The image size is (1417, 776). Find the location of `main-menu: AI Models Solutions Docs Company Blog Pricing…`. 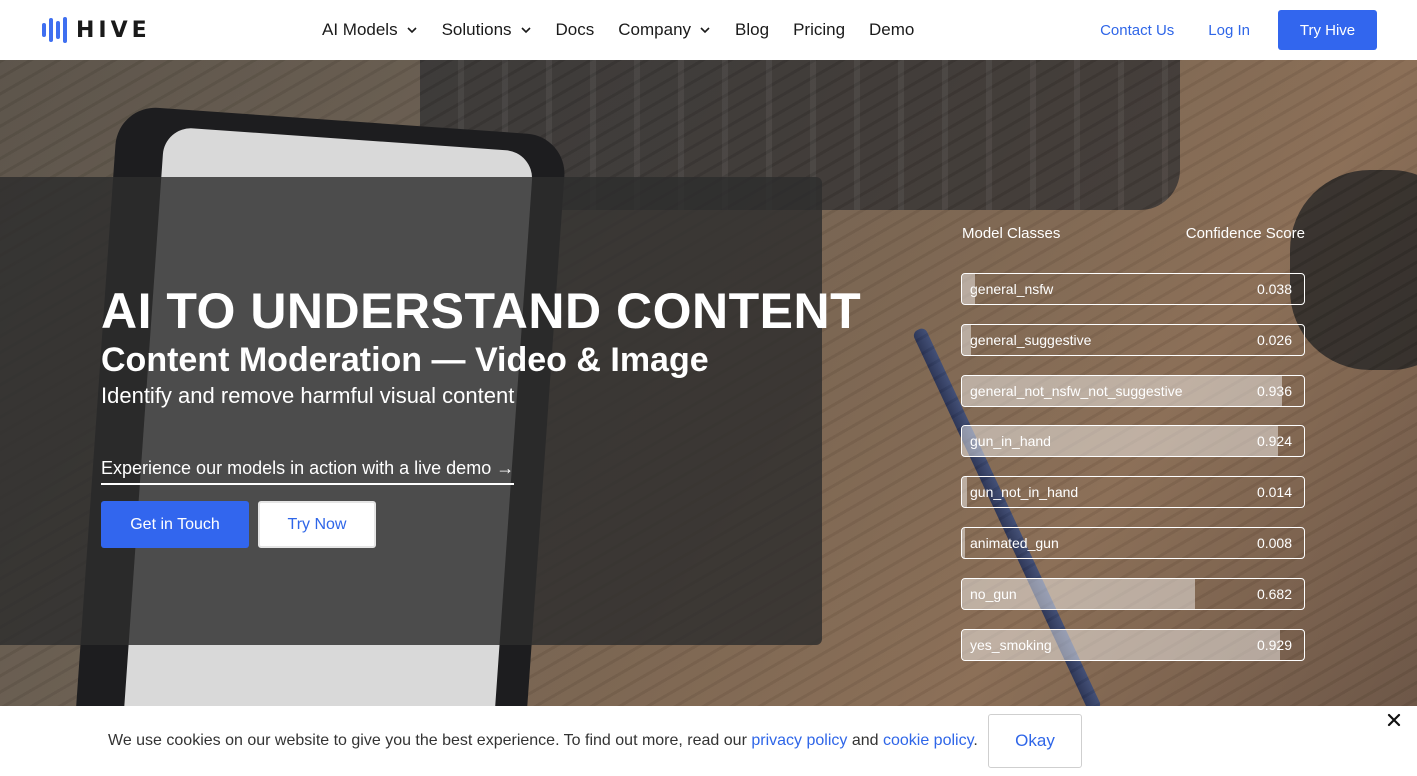

main-menu: AI Models Solutions Docs Company Blog Pricing… is located at coordinates (618, 30).